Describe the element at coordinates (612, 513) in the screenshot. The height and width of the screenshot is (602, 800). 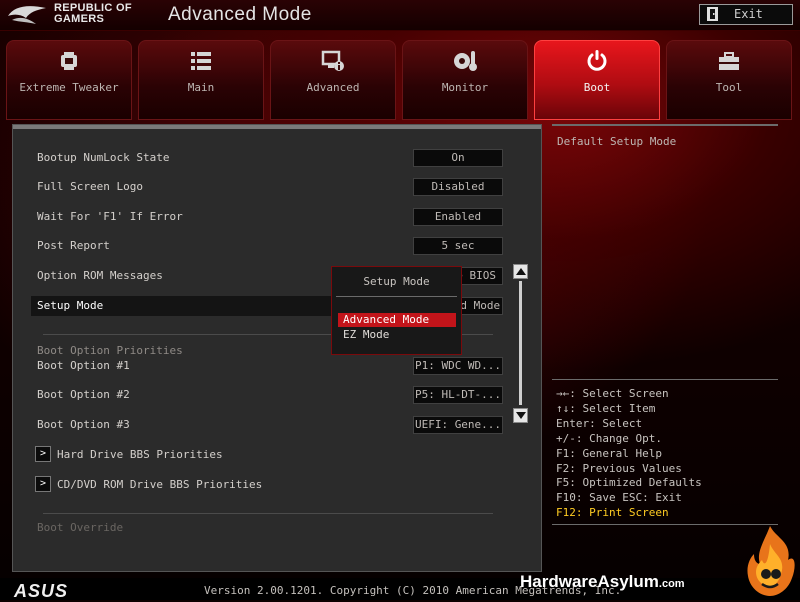
I see `key-hint-print-screen: F12: Print Screen` at that location.